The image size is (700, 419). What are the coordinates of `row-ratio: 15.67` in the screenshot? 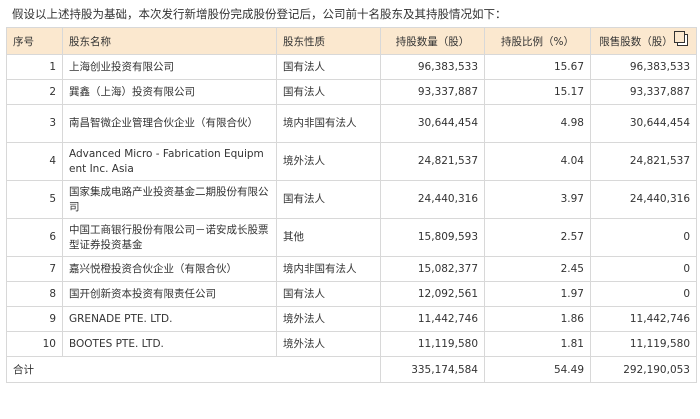 It's located at (537, 67).